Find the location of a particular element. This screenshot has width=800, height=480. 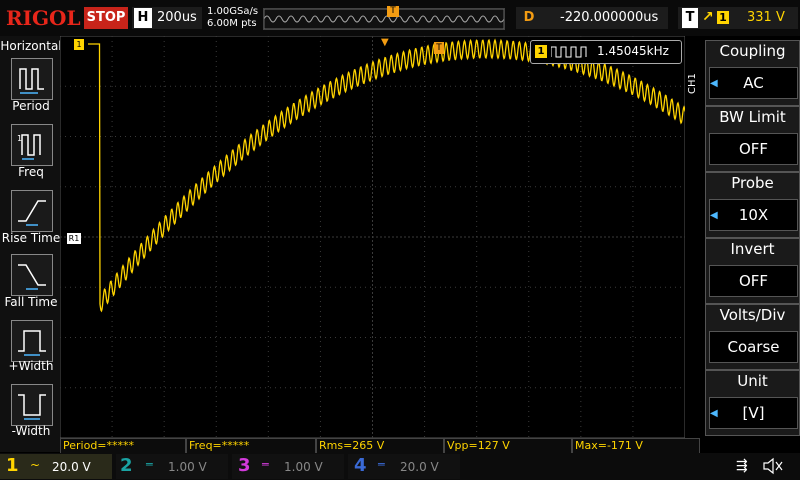

ch2-number: 2 is located at coordinates (126, 465).